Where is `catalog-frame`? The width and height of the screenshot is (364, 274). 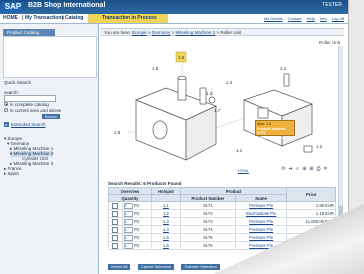
catalog-frame is located at coordinates (50, 57).